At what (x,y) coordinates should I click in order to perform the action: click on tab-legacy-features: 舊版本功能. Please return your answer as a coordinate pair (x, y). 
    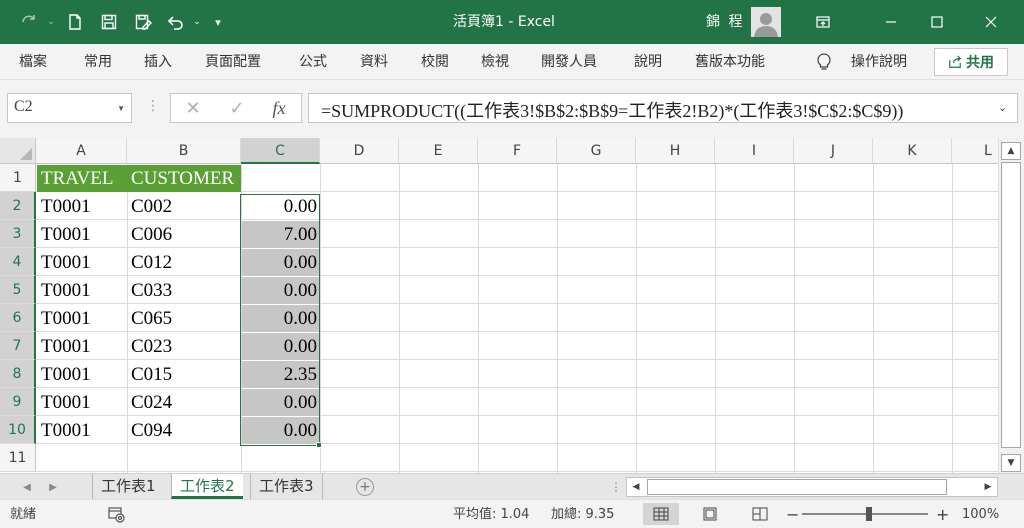
    Looking at the image, I should click on (730, 62).